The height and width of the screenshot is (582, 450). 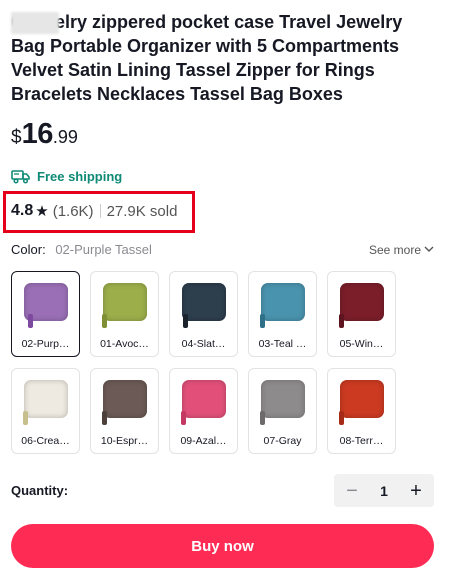 What do you see at coordinates (142, 211) in the screenshot?
I see `sold-count: 27.9K sold` at bounding box center [142, 211].